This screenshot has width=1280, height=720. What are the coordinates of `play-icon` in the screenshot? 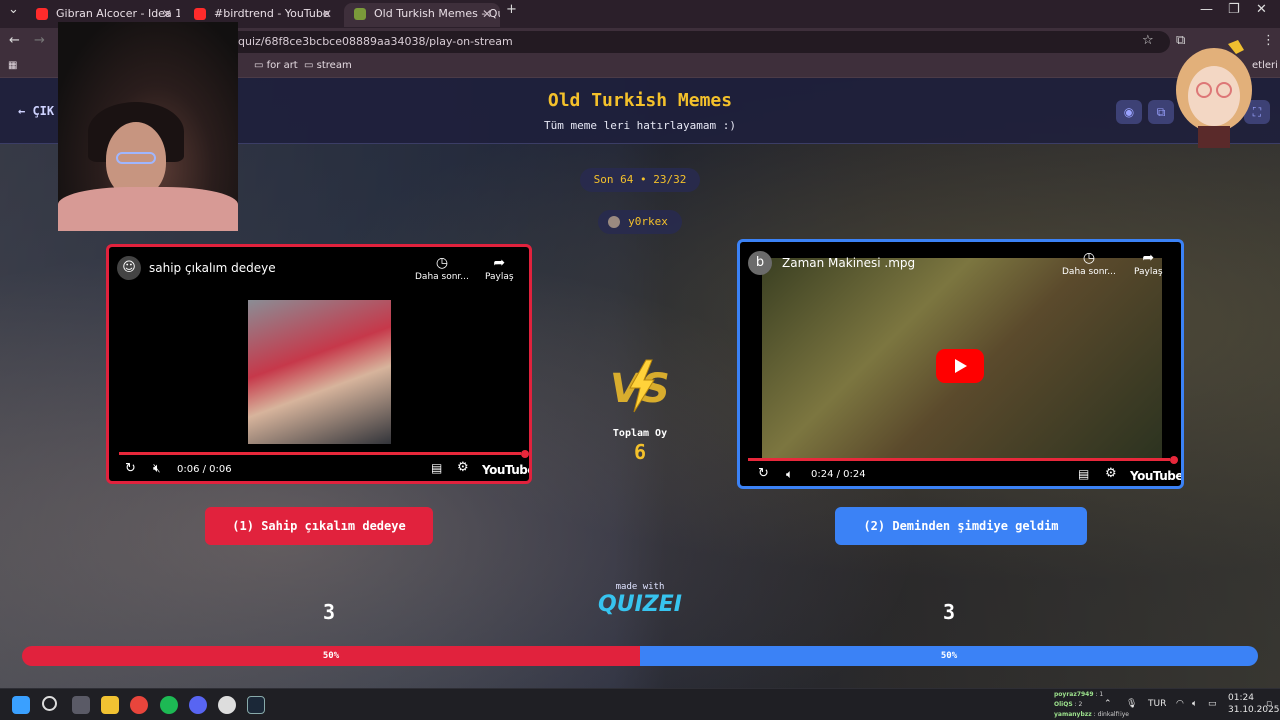 It's located at (961, 366).